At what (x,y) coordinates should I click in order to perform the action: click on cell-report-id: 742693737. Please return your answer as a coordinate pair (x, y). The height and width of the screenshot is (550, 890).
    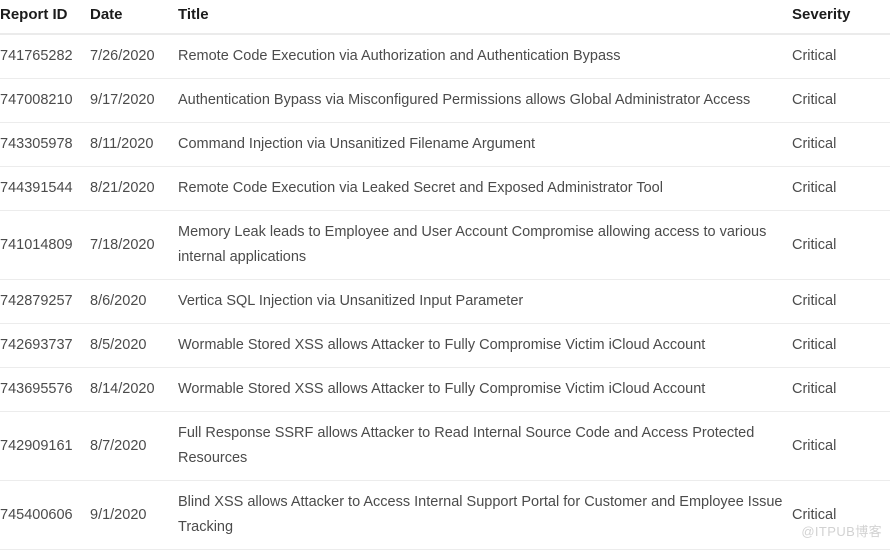
    Looking at the image, I should click on (45, 346).